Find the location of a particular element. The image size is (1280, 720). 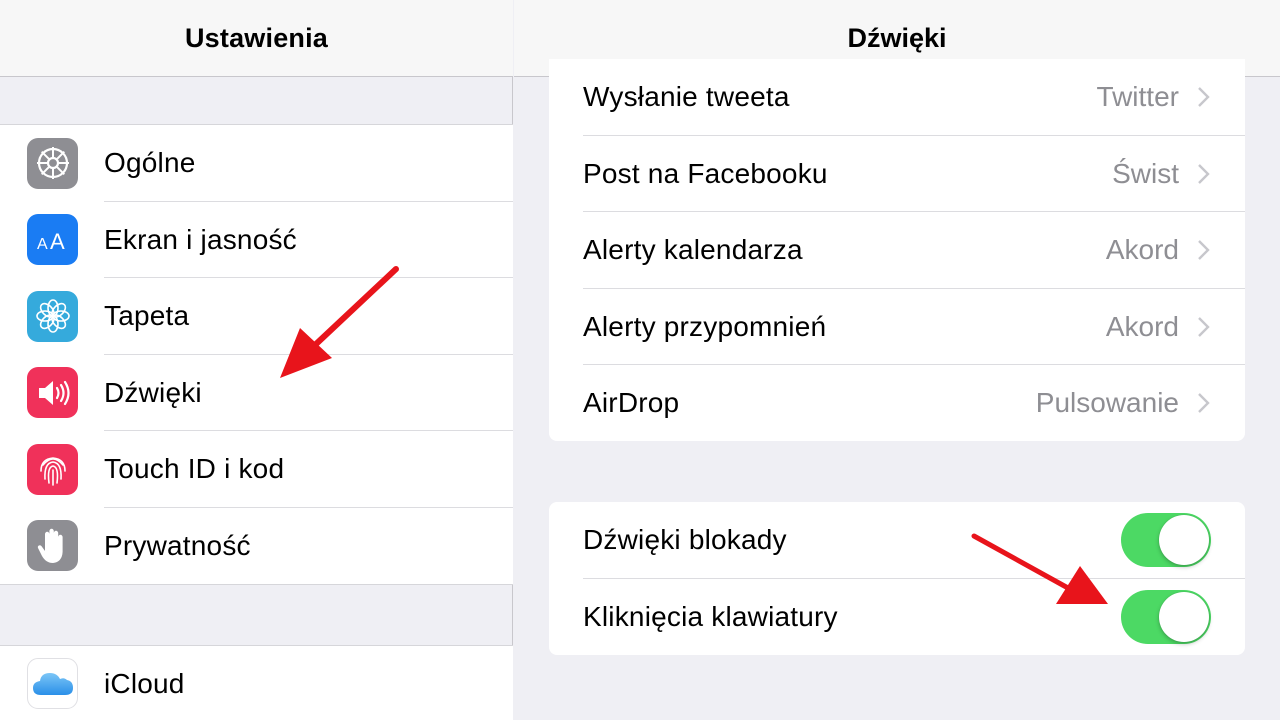

row-value: Świst is located at coordinates (1145, 173).